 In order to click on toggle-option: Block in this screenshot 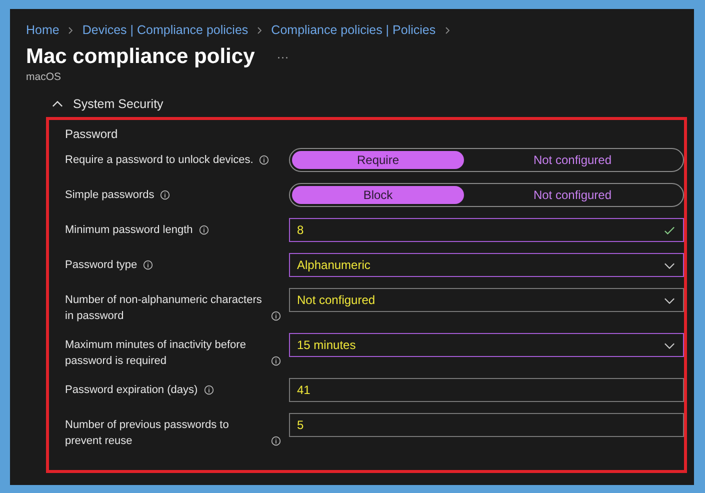, I will do `click(378, 195)`.